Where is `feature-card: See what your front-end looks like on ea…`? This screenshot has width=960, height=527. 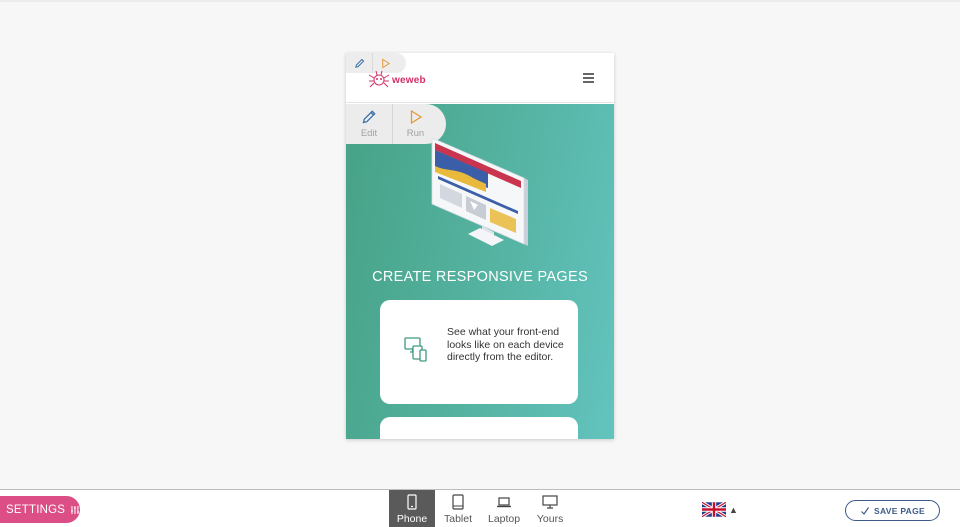 feature-card: See what your front-end looks like on ea… is located at coordinates (479, 352).